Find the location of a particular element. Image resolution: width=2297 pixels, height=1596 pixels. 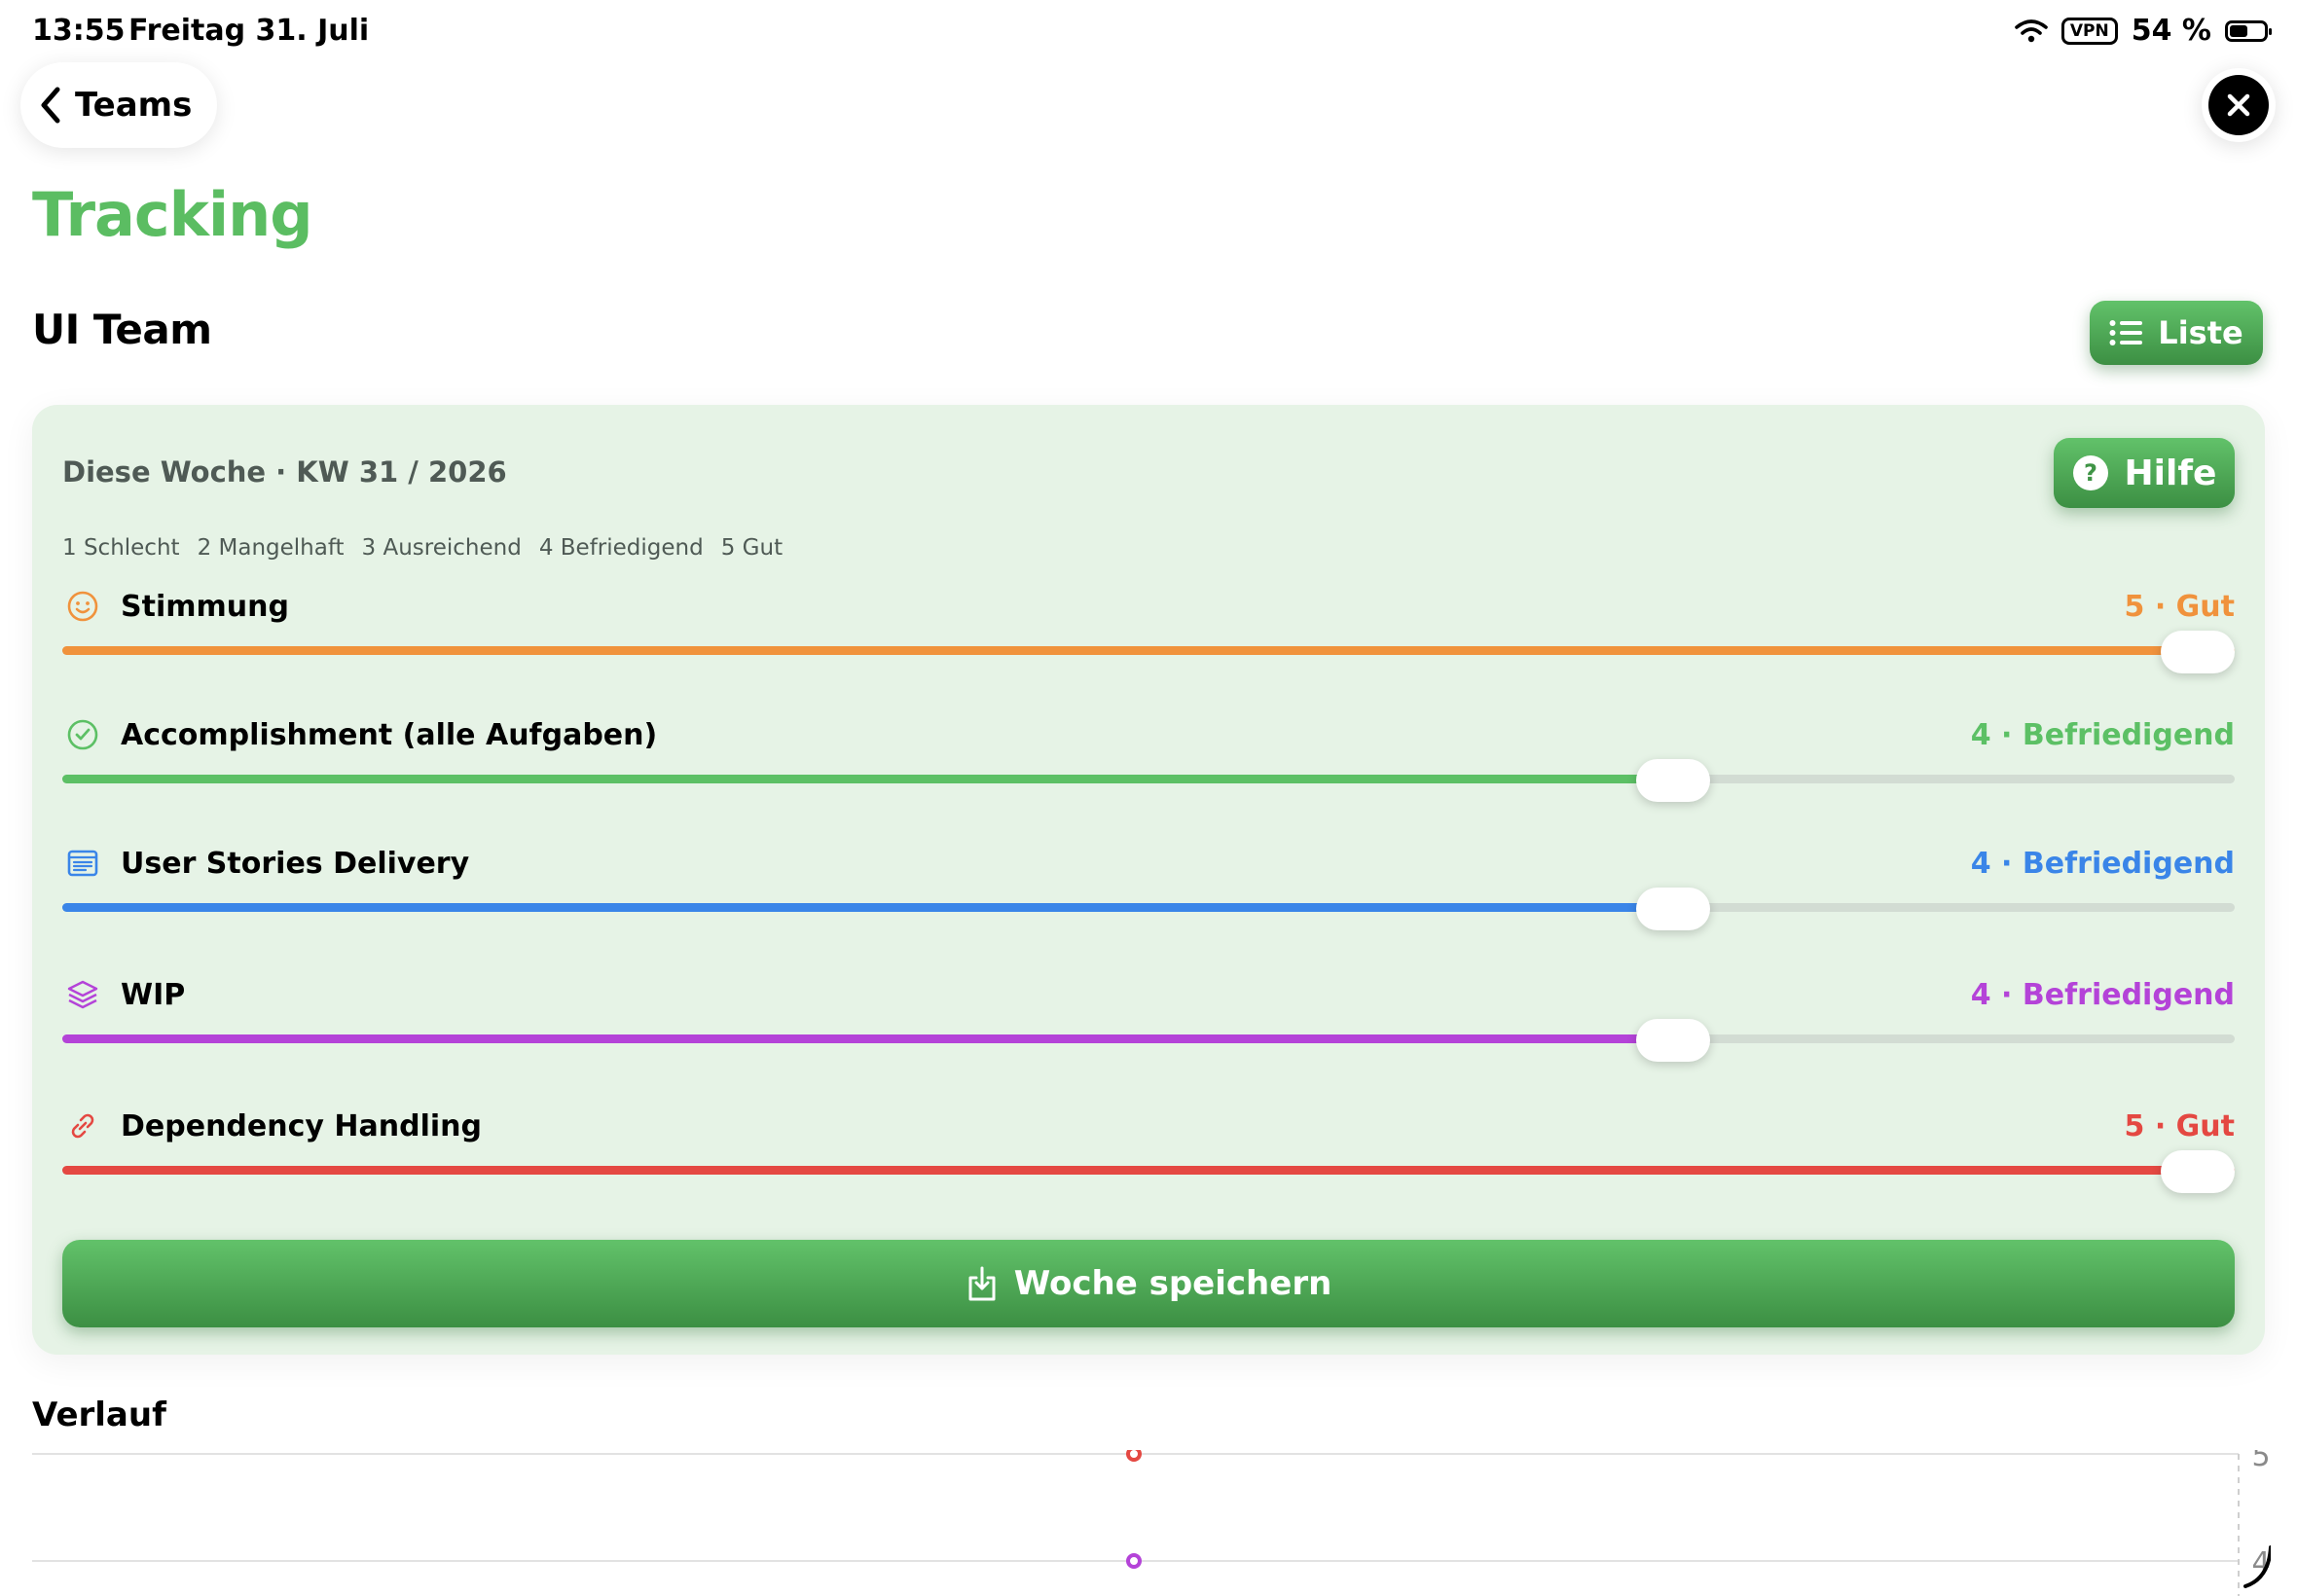

battery-icon is located at coordinates (2248, 31).